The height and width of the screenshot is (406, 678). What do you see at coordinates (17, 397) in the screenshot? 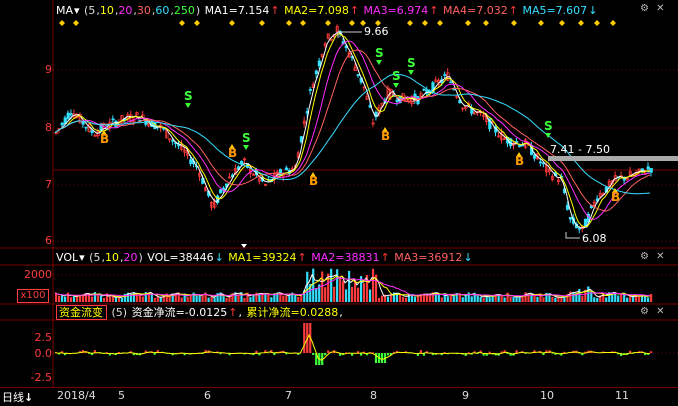
I see `period-selector: 日线↓` at bounding box center [17, 397].